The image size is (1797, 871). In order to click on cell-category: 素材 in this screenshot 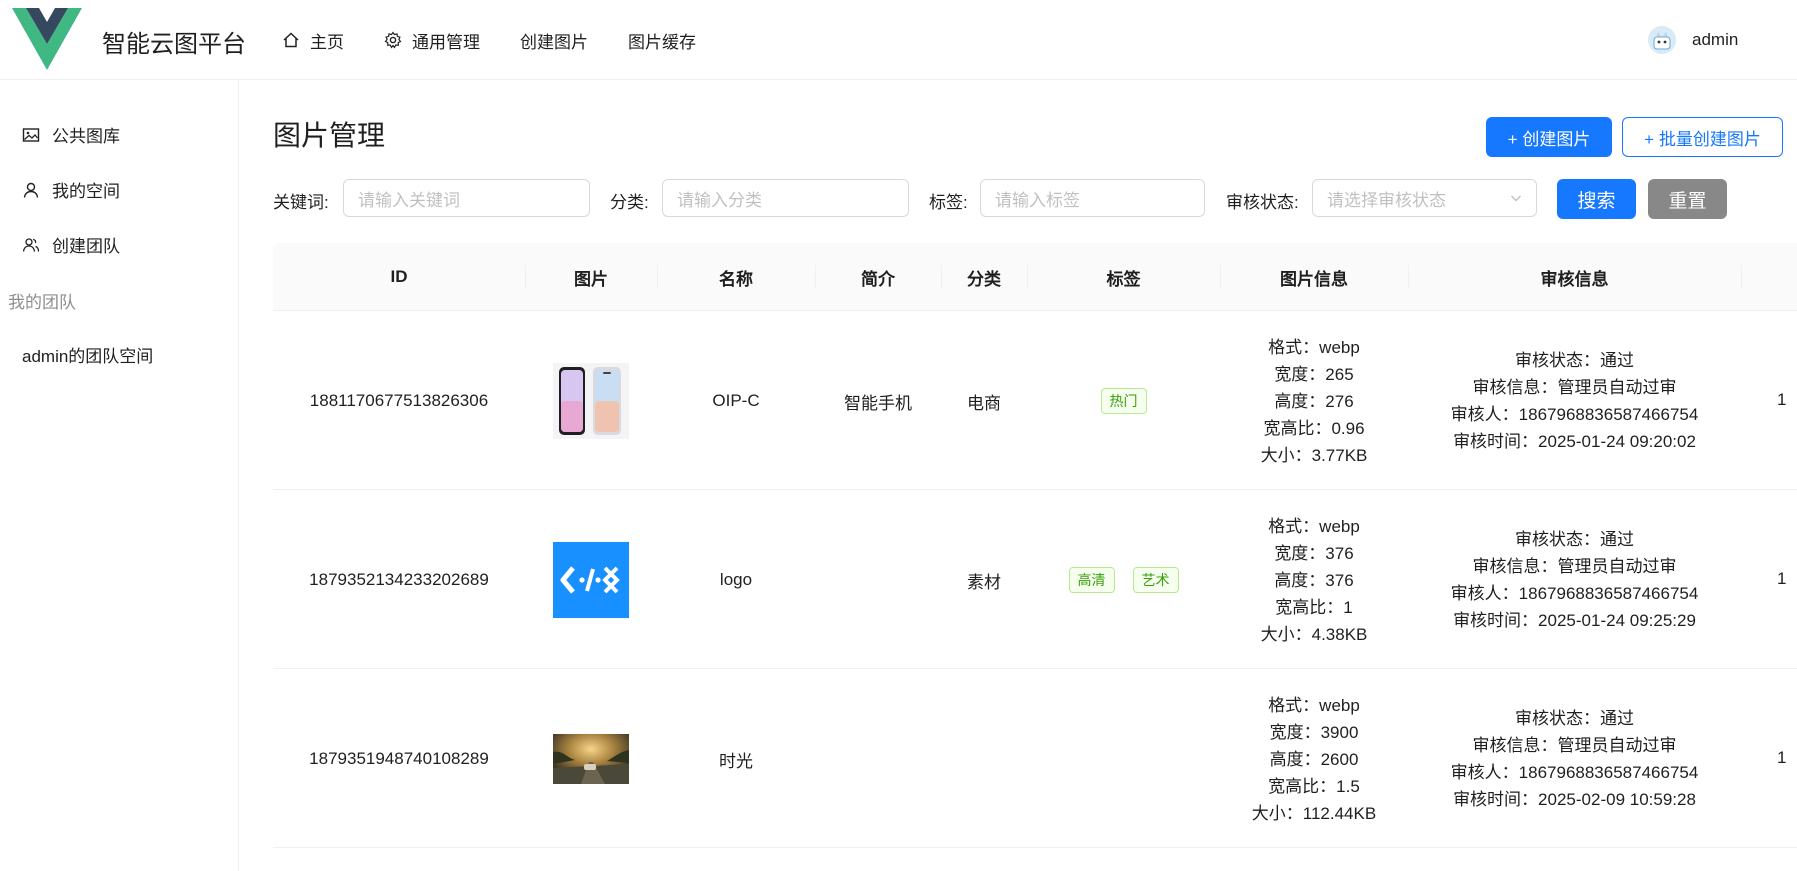, I will do `click(984, 582)`.